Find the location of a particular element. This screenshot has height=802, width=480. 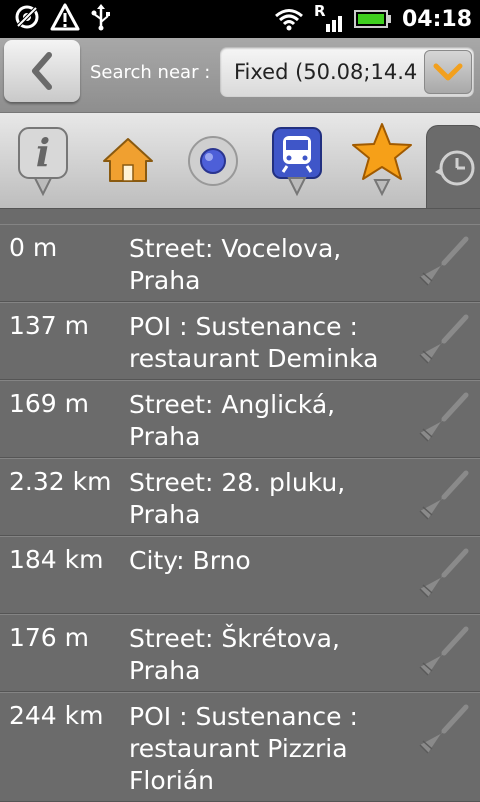

tab-history is located at coordinates (453, 167).